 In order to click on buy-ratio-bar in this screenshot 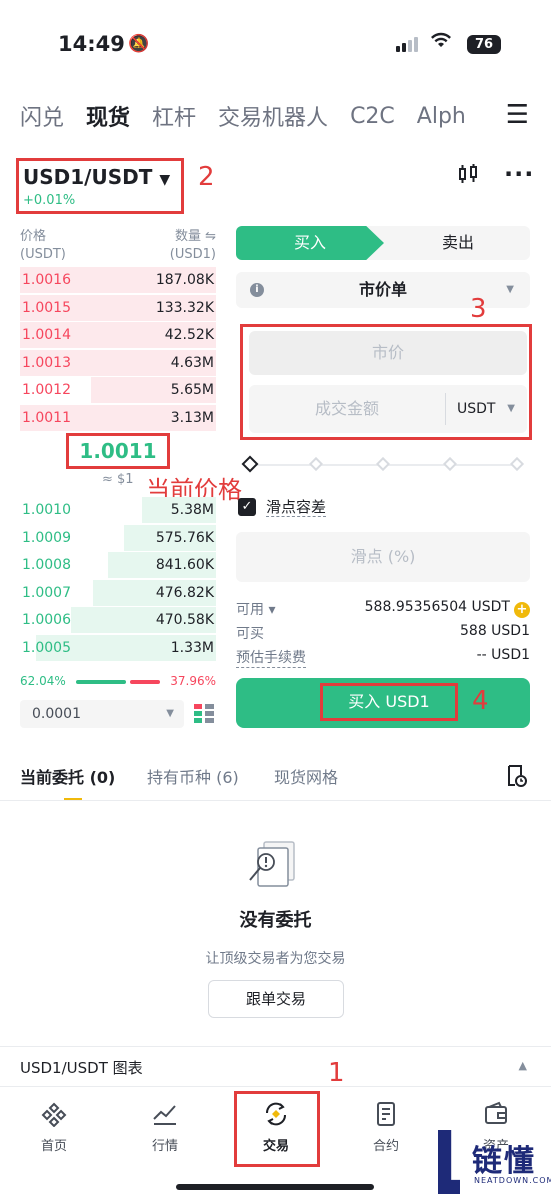, I will do `click(101, 682)`.